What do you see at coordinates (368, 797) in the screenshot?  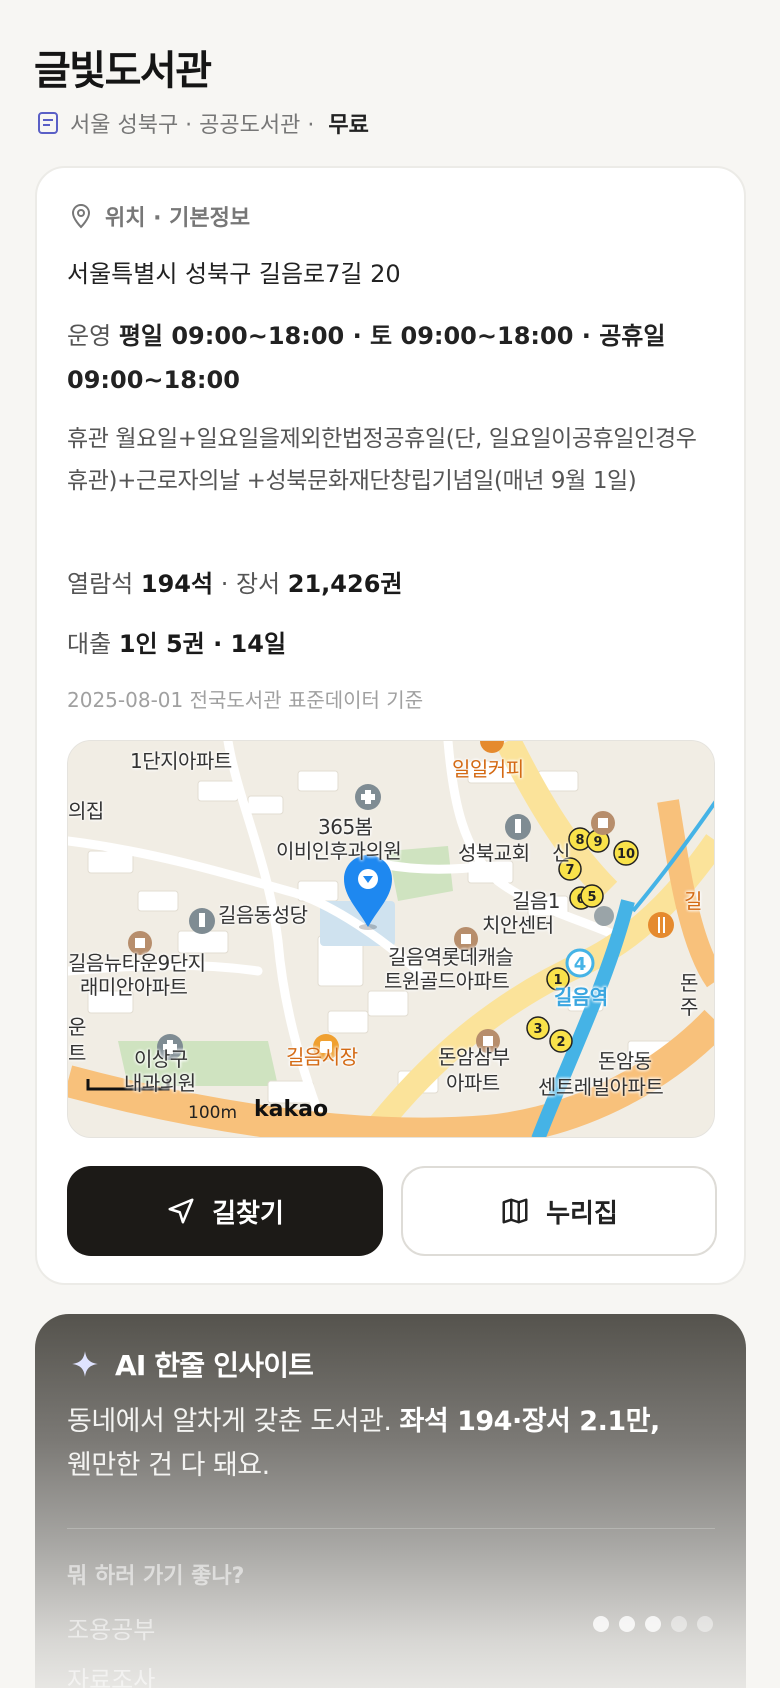 I see `hospital-icon` at bounding box center [368, 797].